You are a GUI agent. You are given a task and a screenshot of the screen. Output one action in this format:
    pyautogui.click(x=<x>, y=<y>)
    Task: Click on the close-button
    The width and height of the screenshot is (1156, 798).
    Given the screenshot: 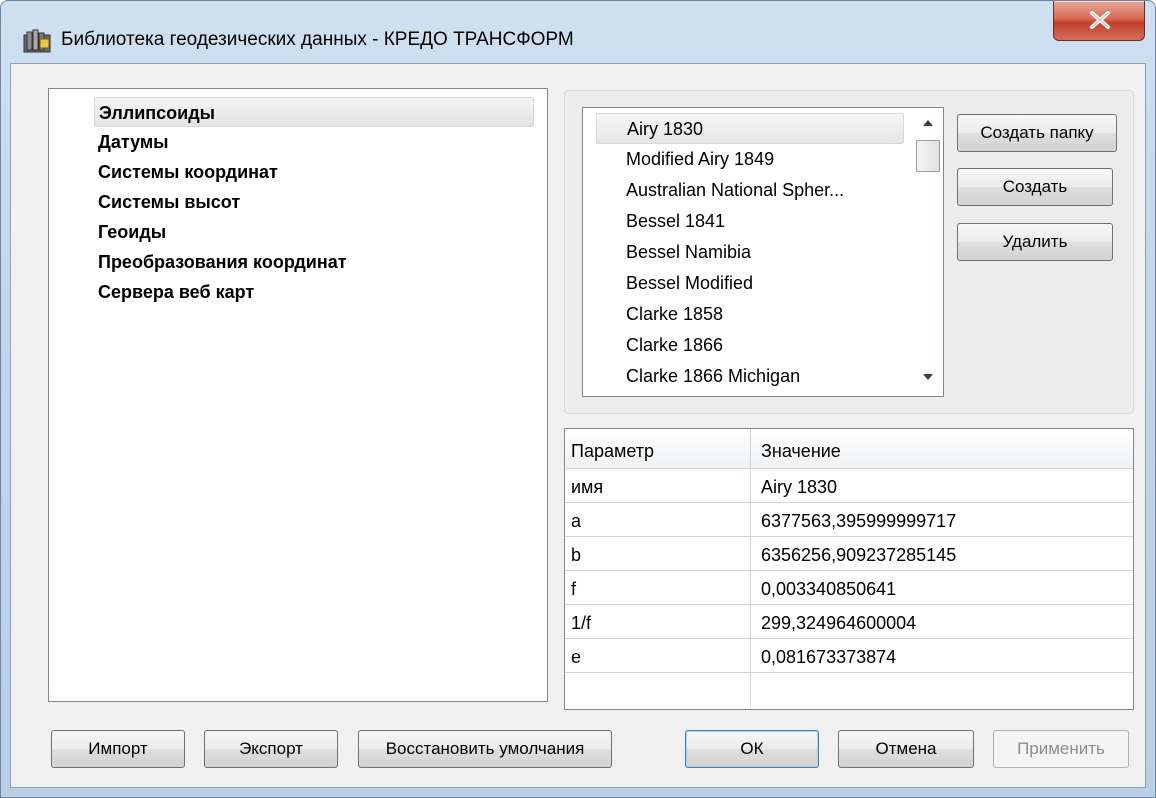 What is the action you would take?
    pyautogui.click(x=1099, y=21)
    